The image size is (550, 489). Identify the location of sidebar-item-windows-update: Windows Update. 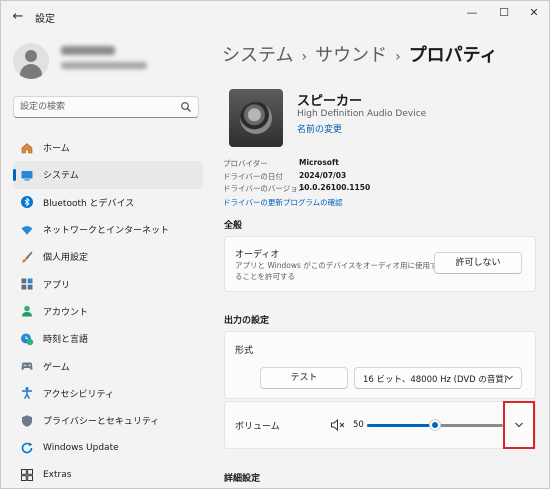
(108, 447).